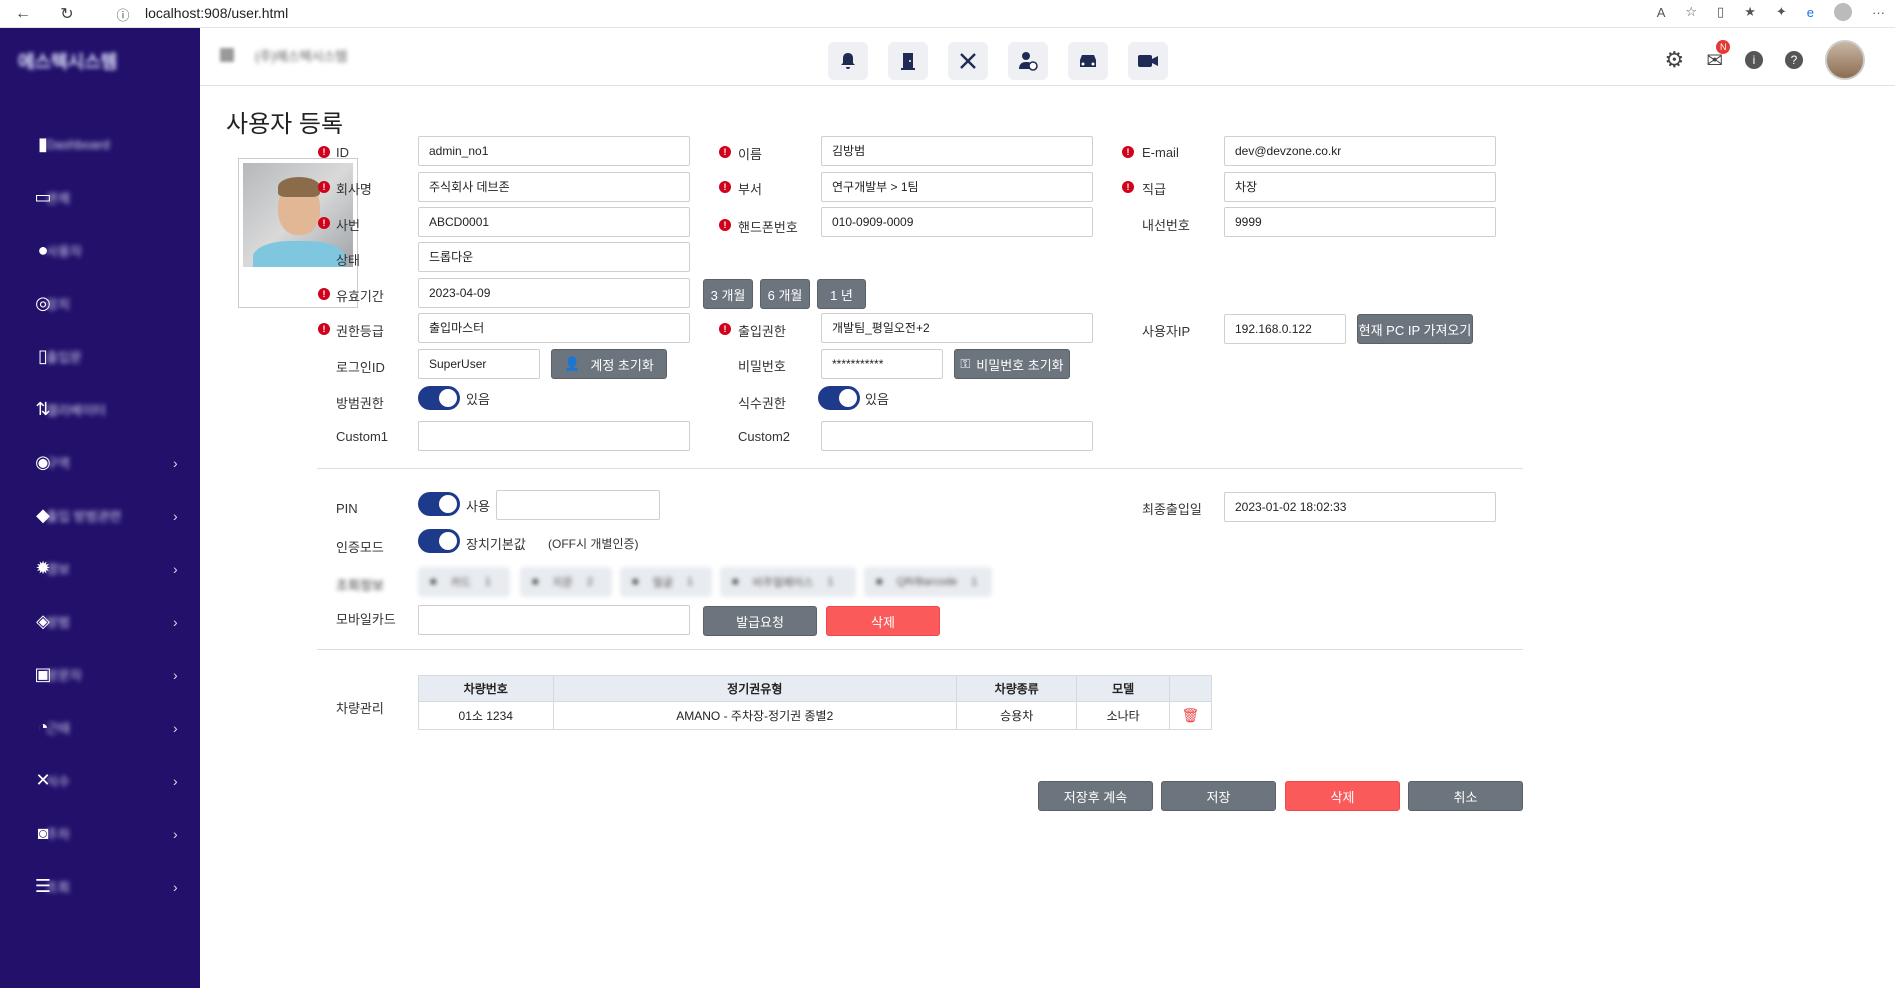  What do you see at coordinates (1191, 715) in the screenshot?
I see `trash-icon: 🗑` at bounding box center [1191, 715].